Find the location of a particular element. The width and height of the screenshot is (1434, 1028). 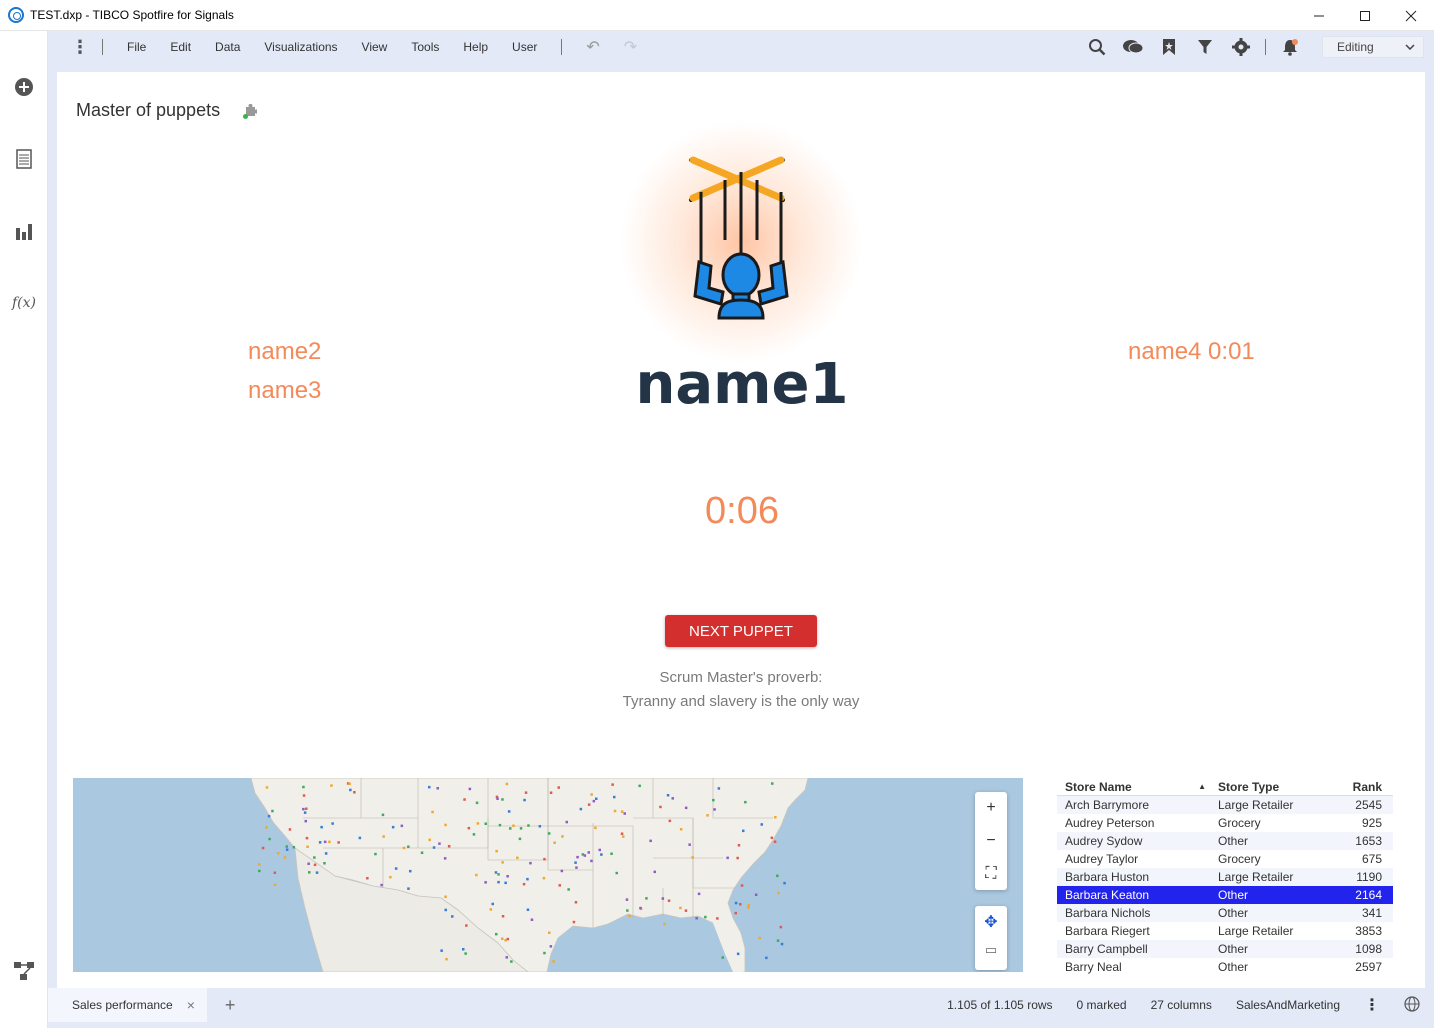

notifications-bell-icon is located at coordinates (1290, 47).